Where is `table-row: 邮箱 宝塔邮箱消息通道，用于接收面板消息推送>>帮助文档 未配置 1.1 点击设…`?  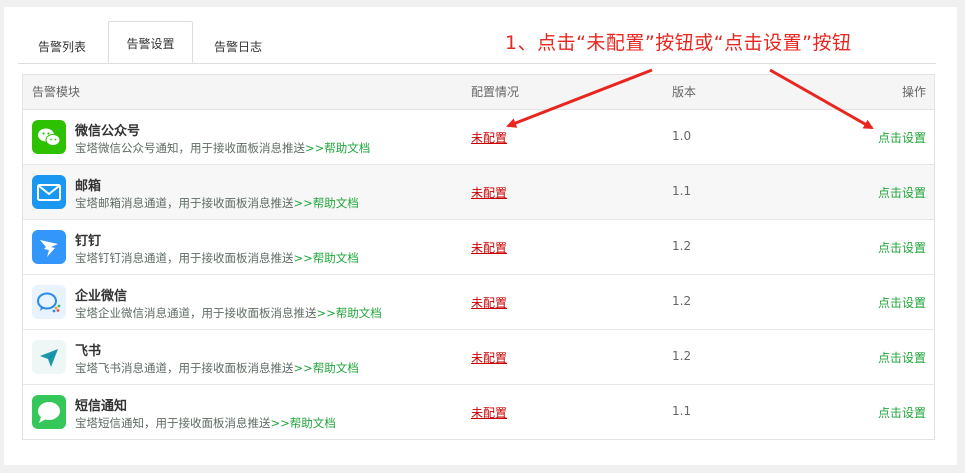
table-row: 邮箱 宝塔邮箱消息通道，用于接收面板消息推送>>帮助文档 未配置 1.1 点击设… is located at coordinates (478, 192).